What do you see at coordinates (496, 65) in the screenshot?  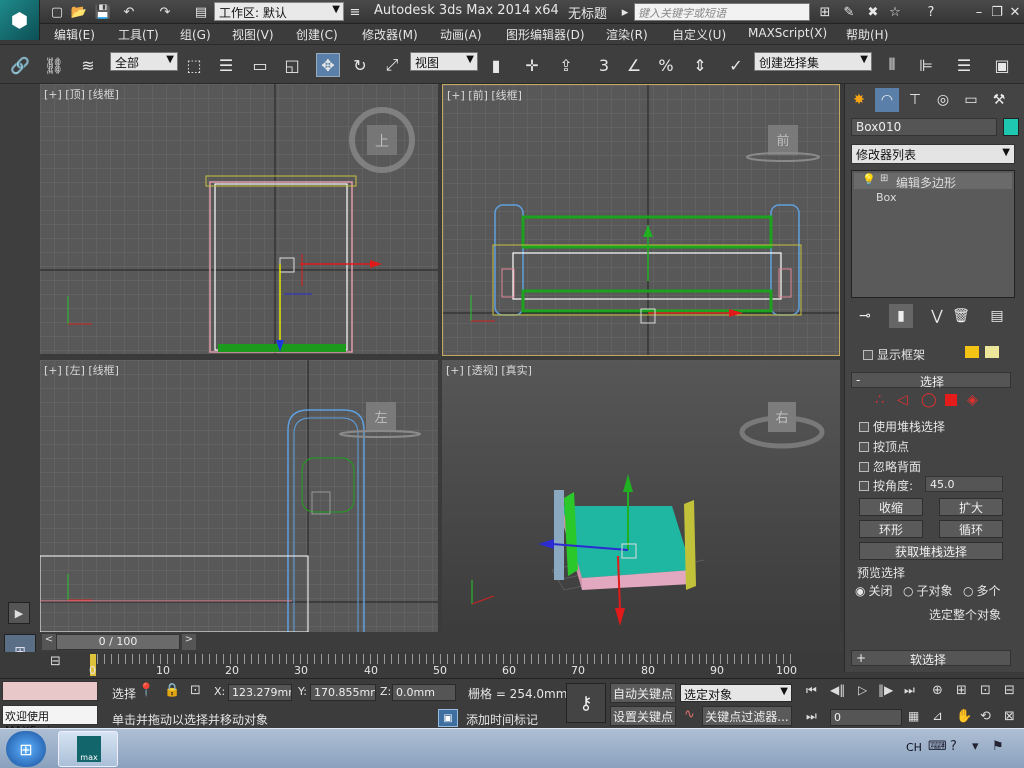 I see `pivot-center-icon: ▮` at bounding box center [496, 65].